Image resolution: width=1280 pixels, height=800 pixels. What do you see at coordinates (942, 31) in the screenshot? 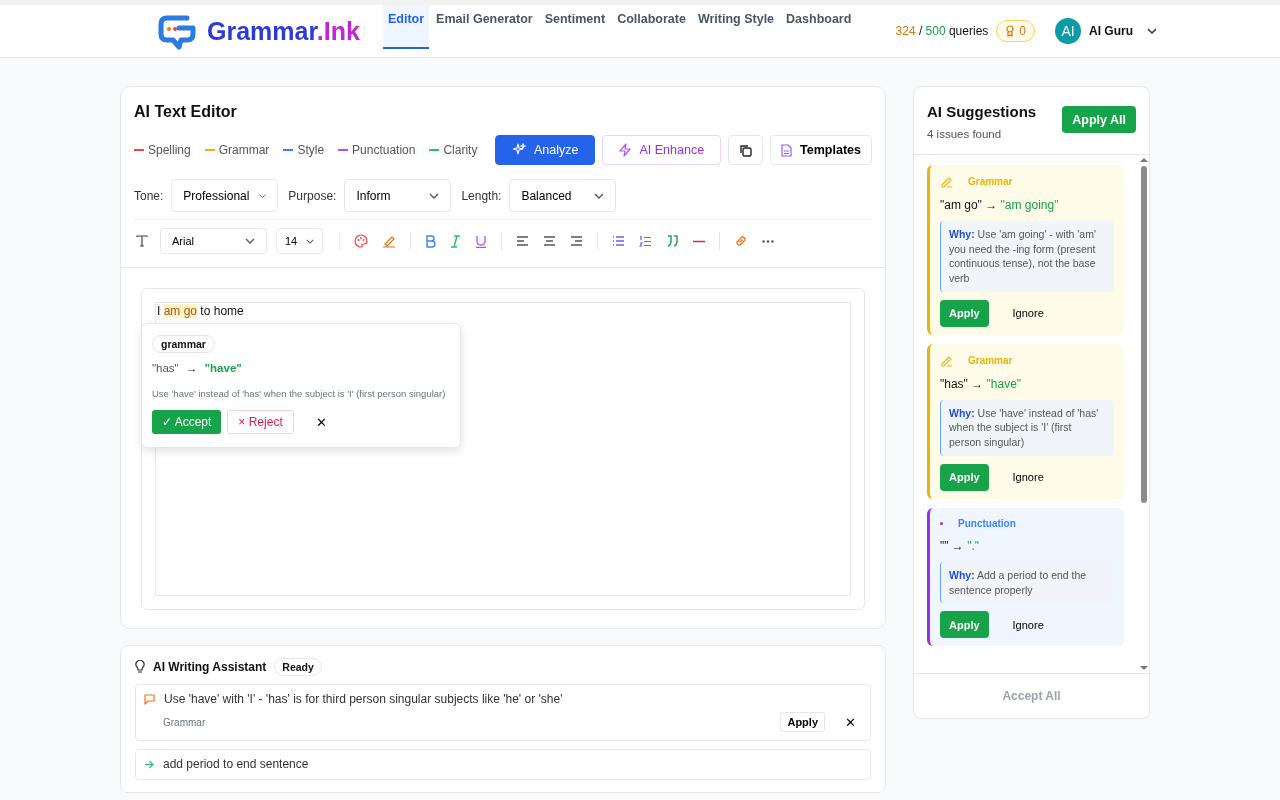
I see `query-usage: 324 / 500 queries` at bounding box center [942, 31].